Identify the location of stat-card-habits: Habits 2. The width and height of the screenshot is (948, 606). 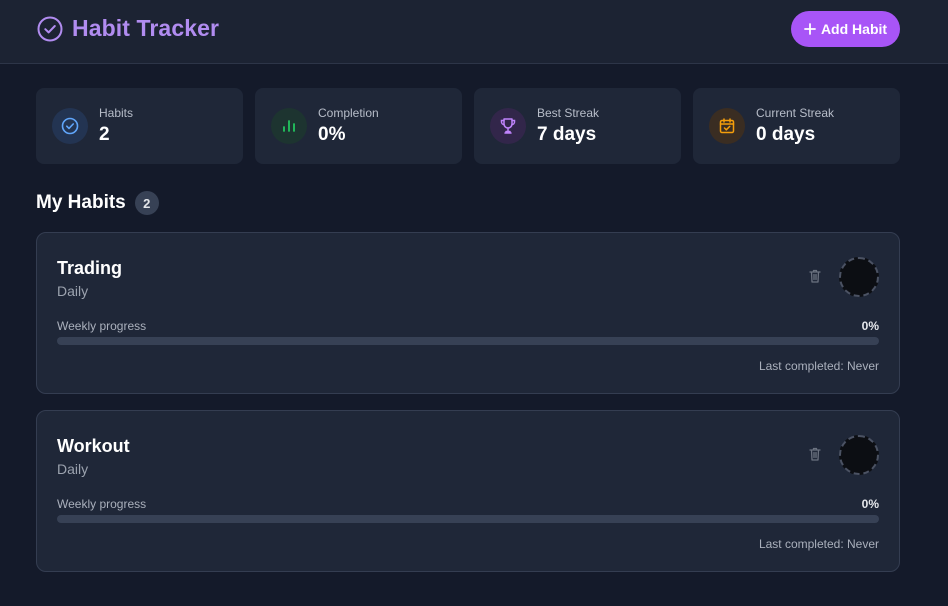
(139, 126).